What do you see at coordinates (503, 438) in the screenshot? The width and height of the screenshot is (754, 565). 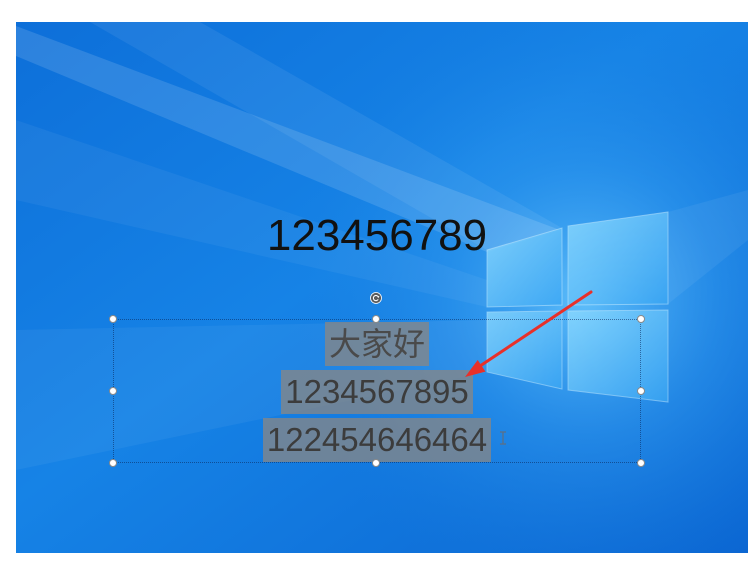 I see `text-cursor-icon` at bounding box center [503, 438].